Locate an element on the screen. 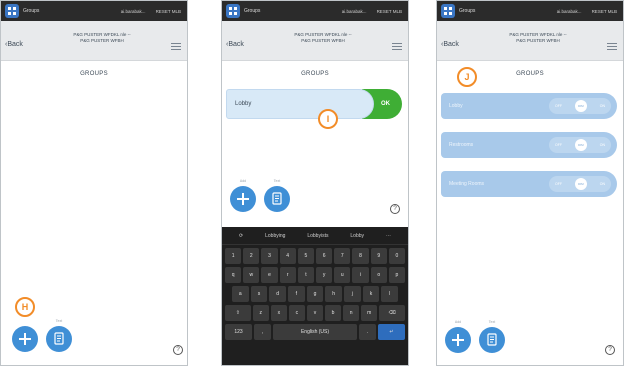 The image size is (626, 366). group-row-restrooms: Restrooms OFF DIM ON is located at coordinates (529, 145).